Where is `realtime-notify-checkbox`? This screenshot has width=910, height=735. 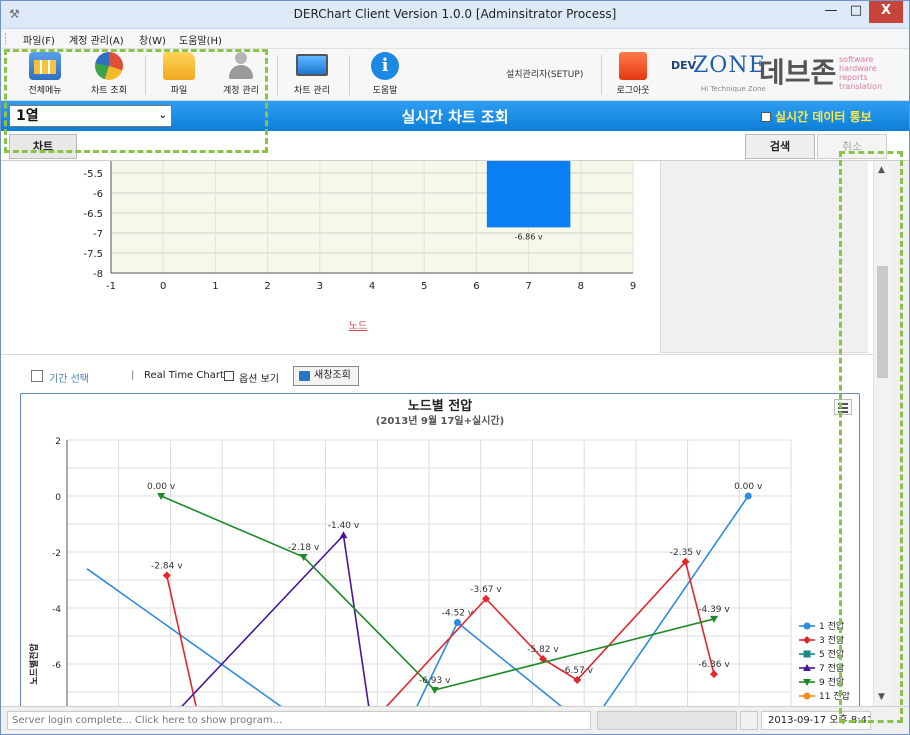
realtime-notify-checkbox is located at coordinates (766, 117).